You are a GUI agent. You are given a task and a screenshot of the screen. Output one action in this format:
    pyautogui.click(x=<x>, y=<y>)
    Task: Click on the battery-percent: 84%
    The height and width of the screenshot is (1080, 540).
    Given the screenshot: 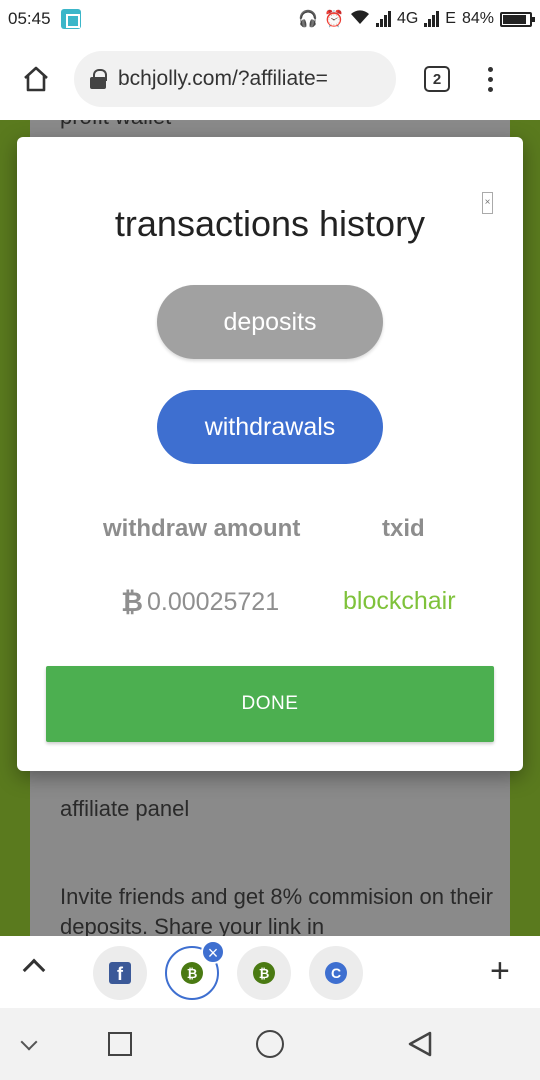 What is the action you would take?
    pyautogui.click(x=477, y=18)
    